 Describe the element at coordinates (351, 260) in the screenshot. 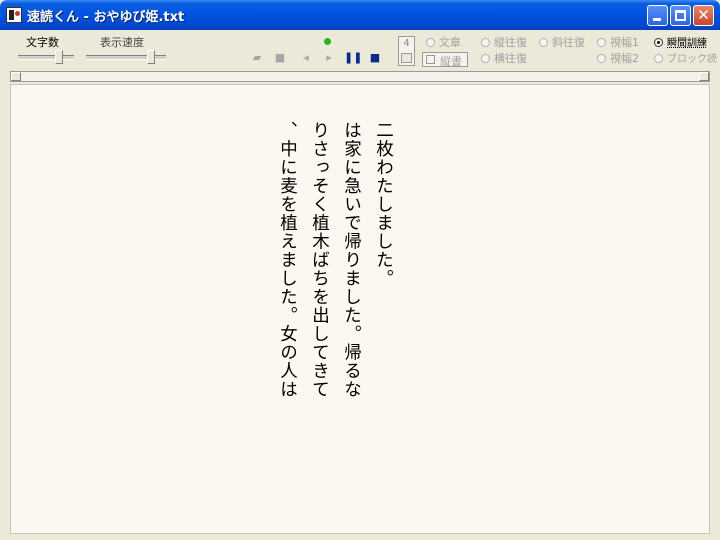

I see `text-column-2: は家に急いで帰りました。帰るな` at that location.